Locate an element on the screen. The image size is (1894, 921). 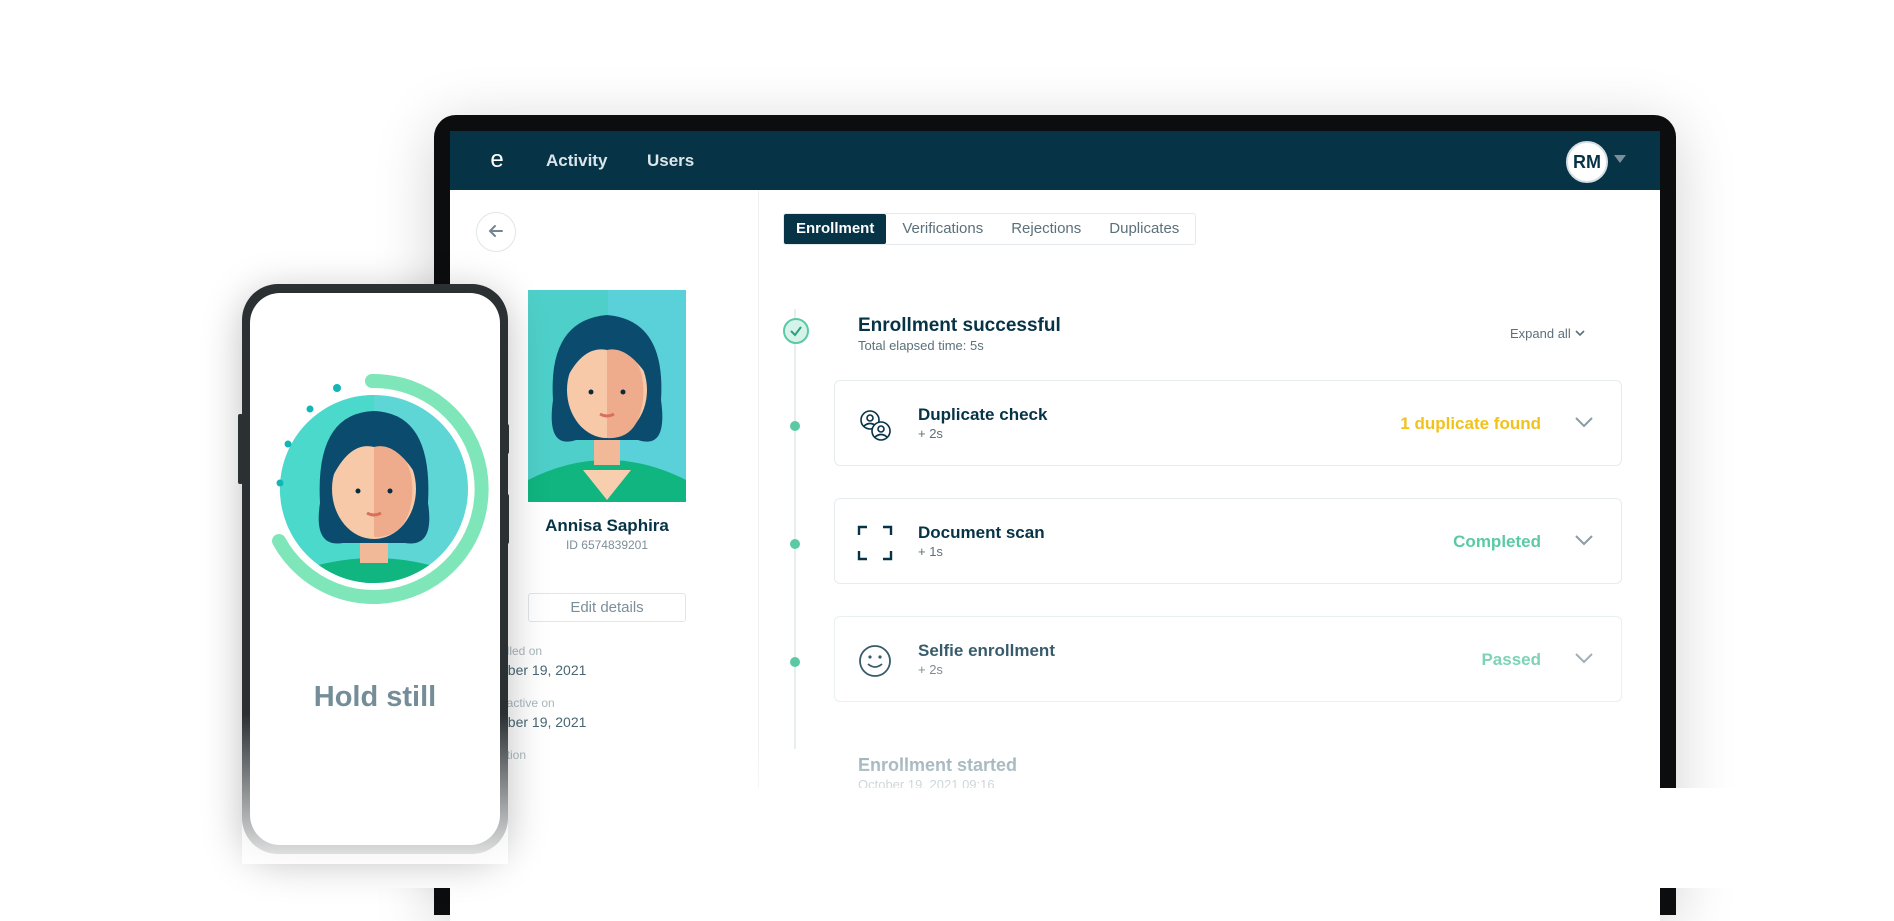
elapsed-time: Total elapsed time: 5s is located at coordinates (921, 345).